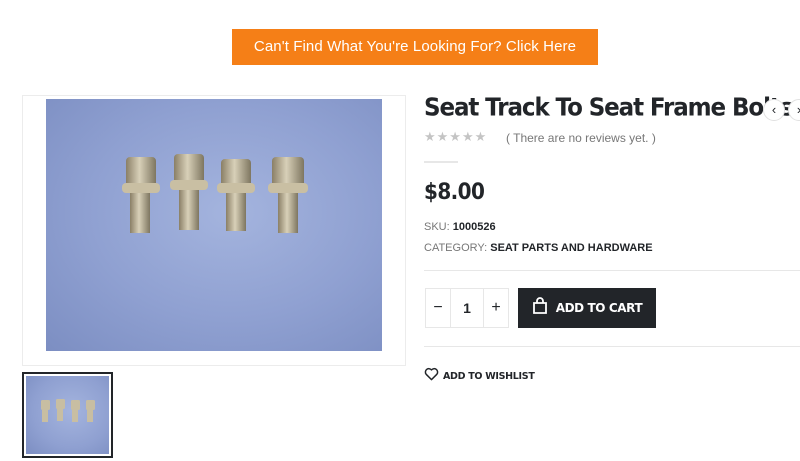 The height and width of the screenshot is (461, 800). What do you see at coordinates (496, 308) in the screenshot?
I see `qty-plus-button: +` at bounding box center [496, 308].